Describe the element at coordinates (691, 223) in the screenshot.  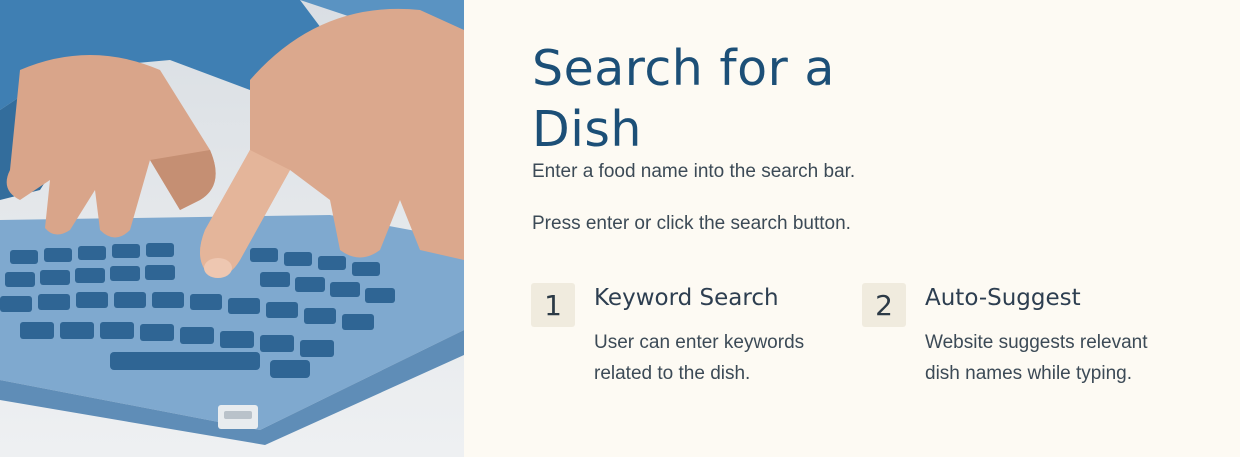
I see `instruction-line-2: Press enter or click the search button.` at that location.